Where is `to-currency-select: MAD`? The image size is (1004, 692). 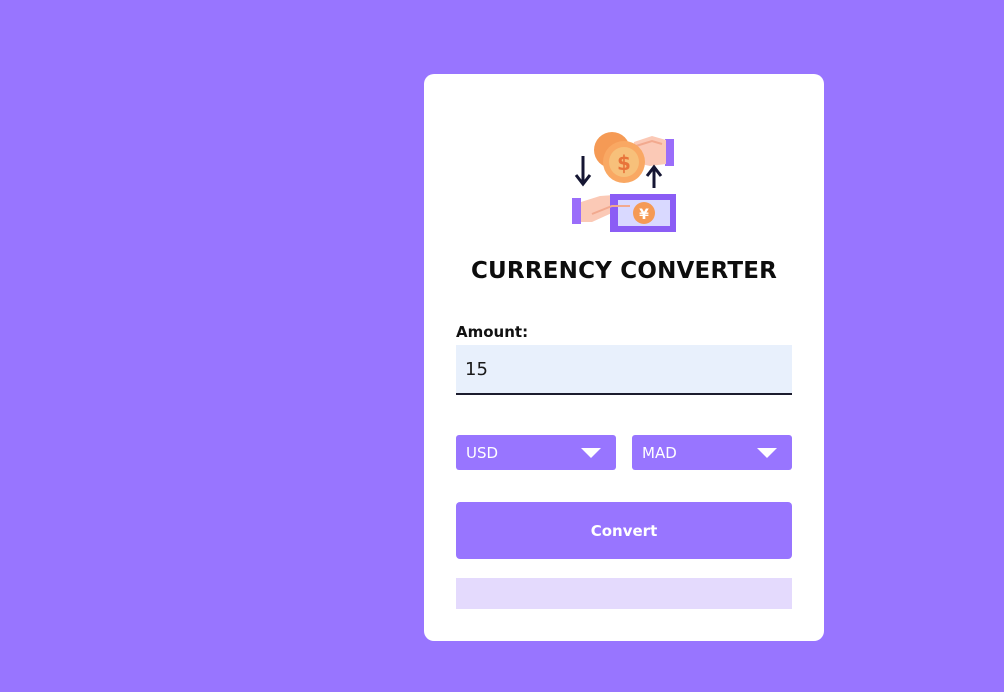 to-currency-select: MAD is located at coordinates (712, 452).